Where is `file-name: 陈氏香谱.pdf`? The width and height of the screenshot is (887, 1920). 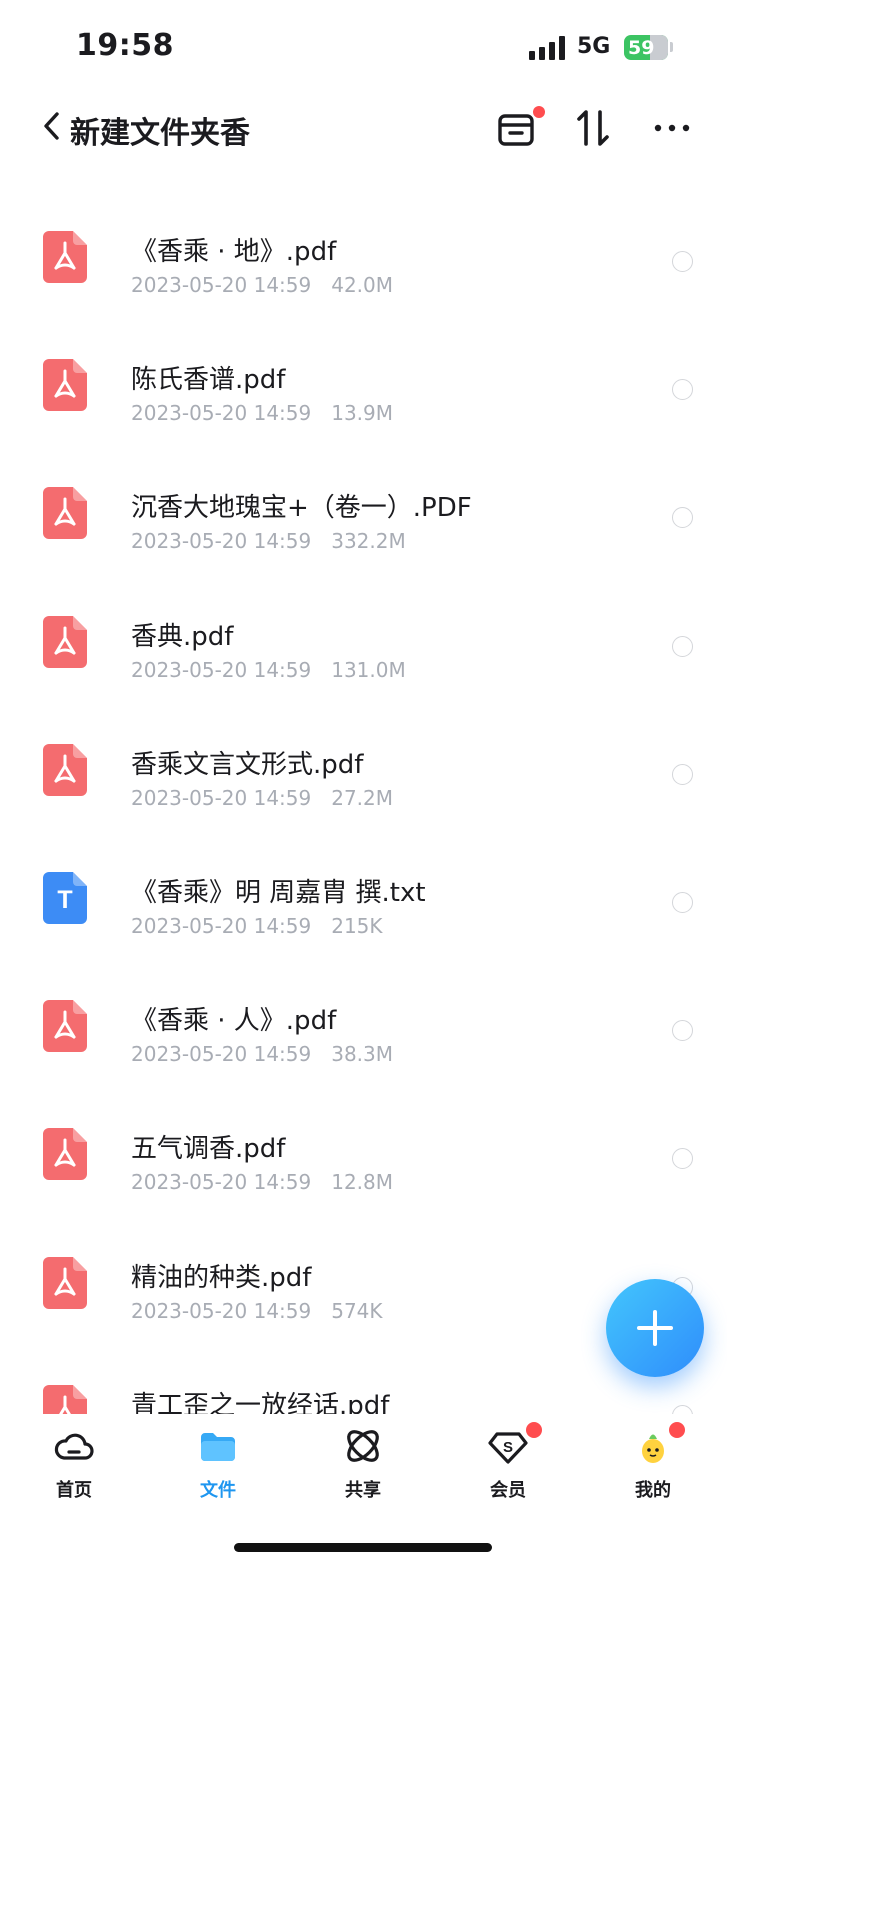 file-name: 陈氏香谱.pdf is located at coordinates (208, 380).